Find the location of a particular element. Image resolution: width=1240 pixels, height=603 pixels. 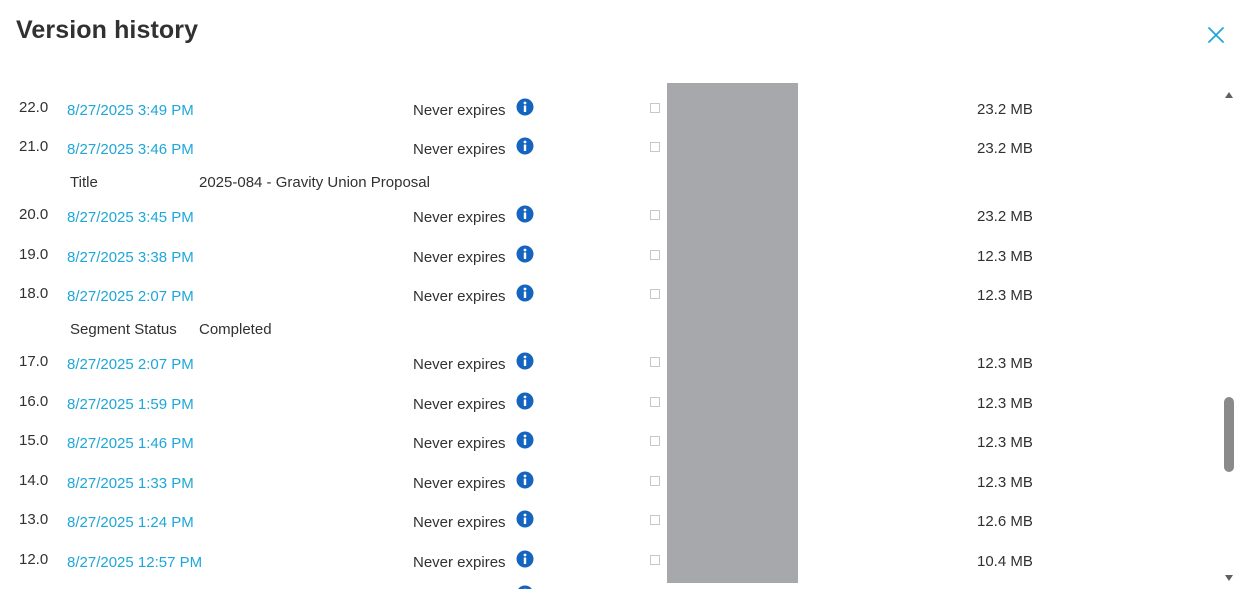

version-number: 19.0 is located at coordinates (34, 254).